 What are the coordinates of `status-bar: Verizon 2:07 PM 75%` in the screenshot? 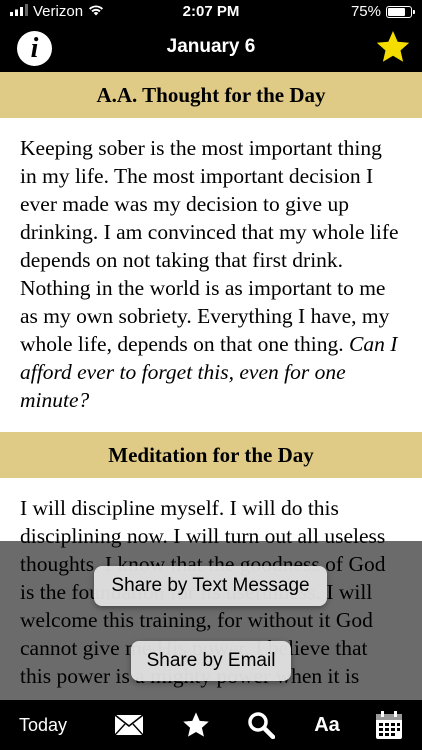 It's located at (211, 12).